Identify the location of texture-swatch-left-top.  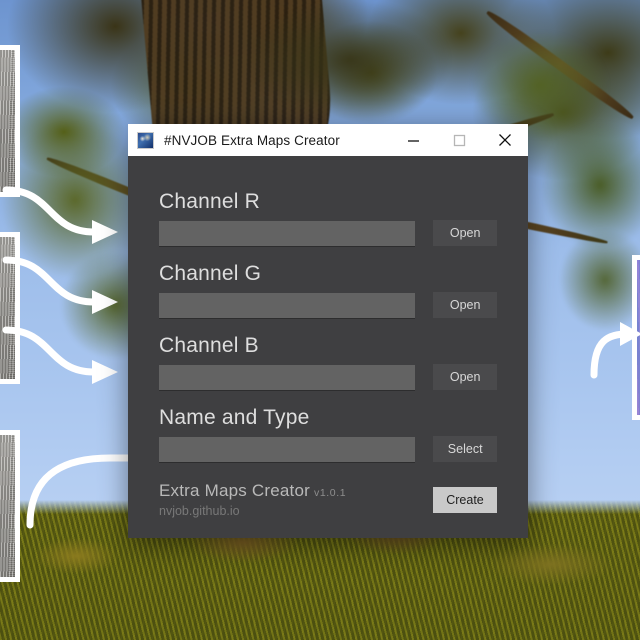
(10, 121).